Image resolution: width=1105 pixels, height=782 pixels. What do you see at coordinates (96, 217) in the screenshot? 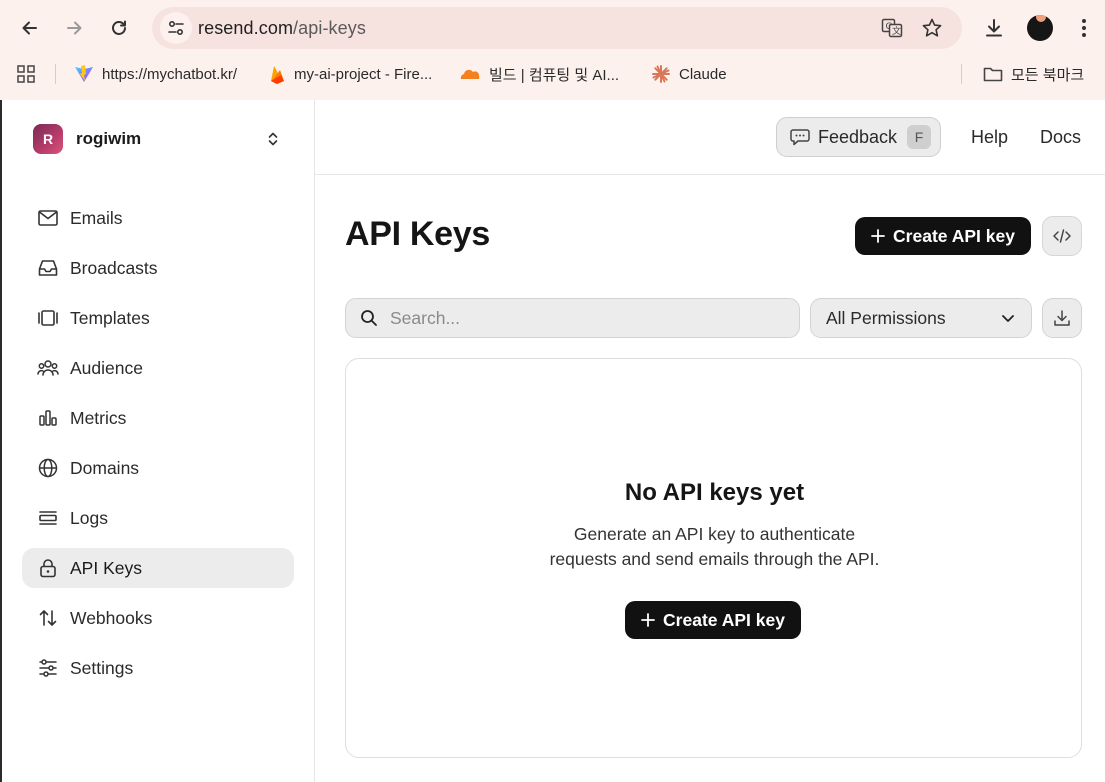
I see `sidebar-item-label: Emails` at bounding box center [96, 217].